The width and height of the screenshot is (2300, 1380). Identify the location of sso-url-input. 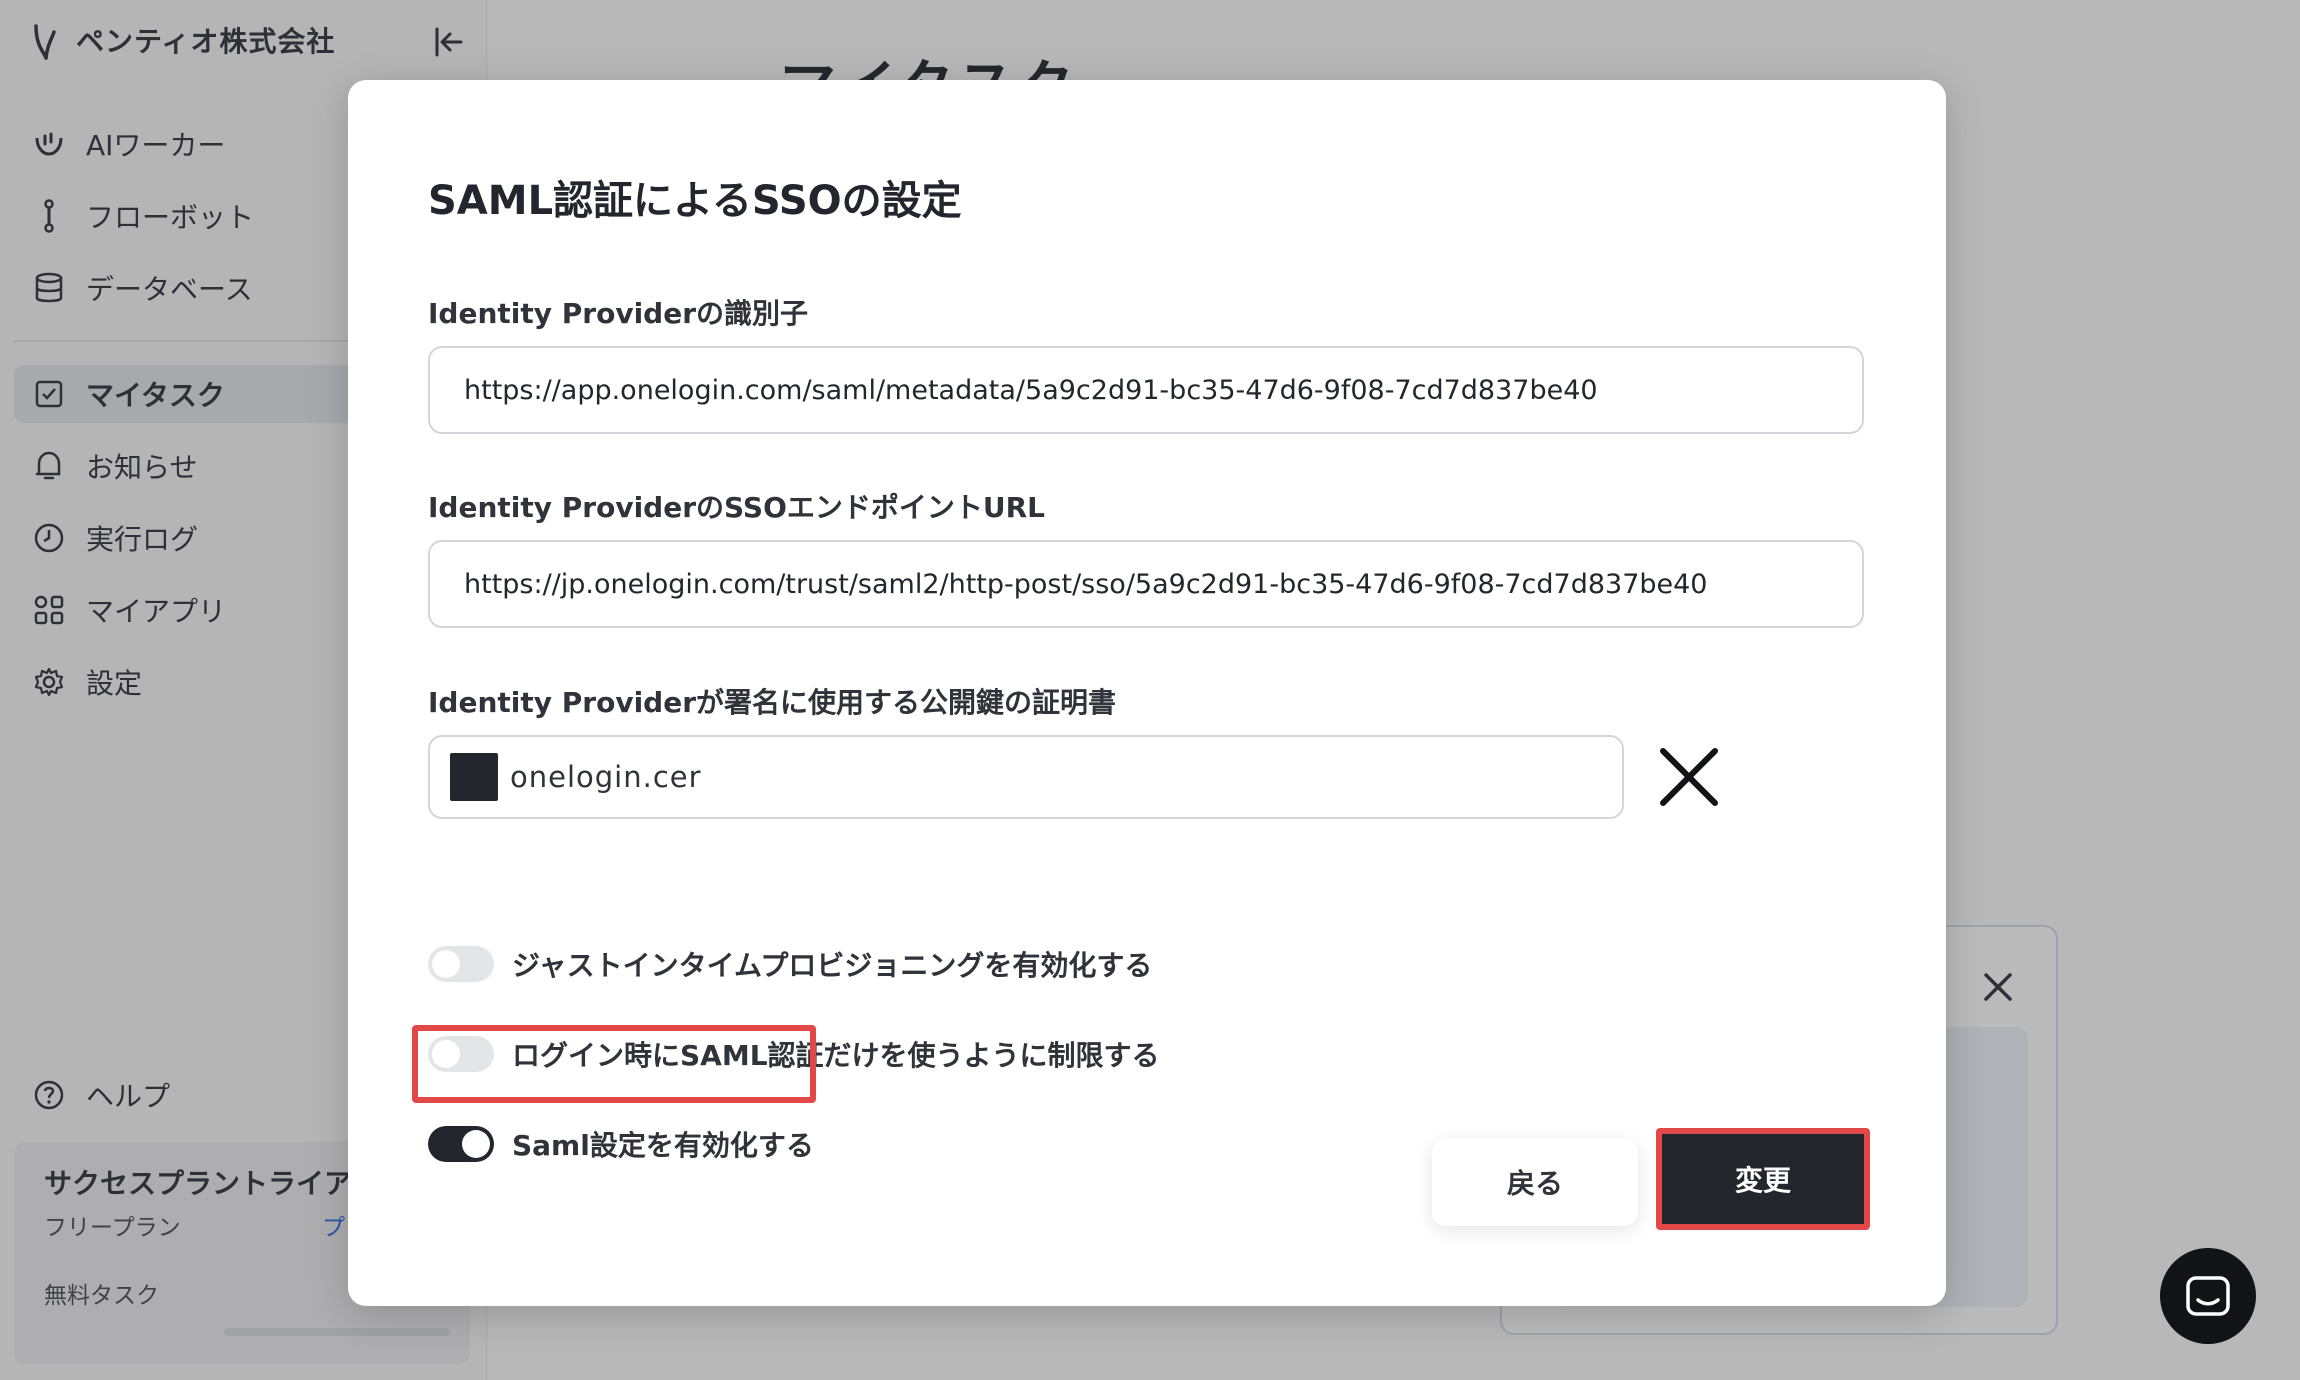
(1146, 584).